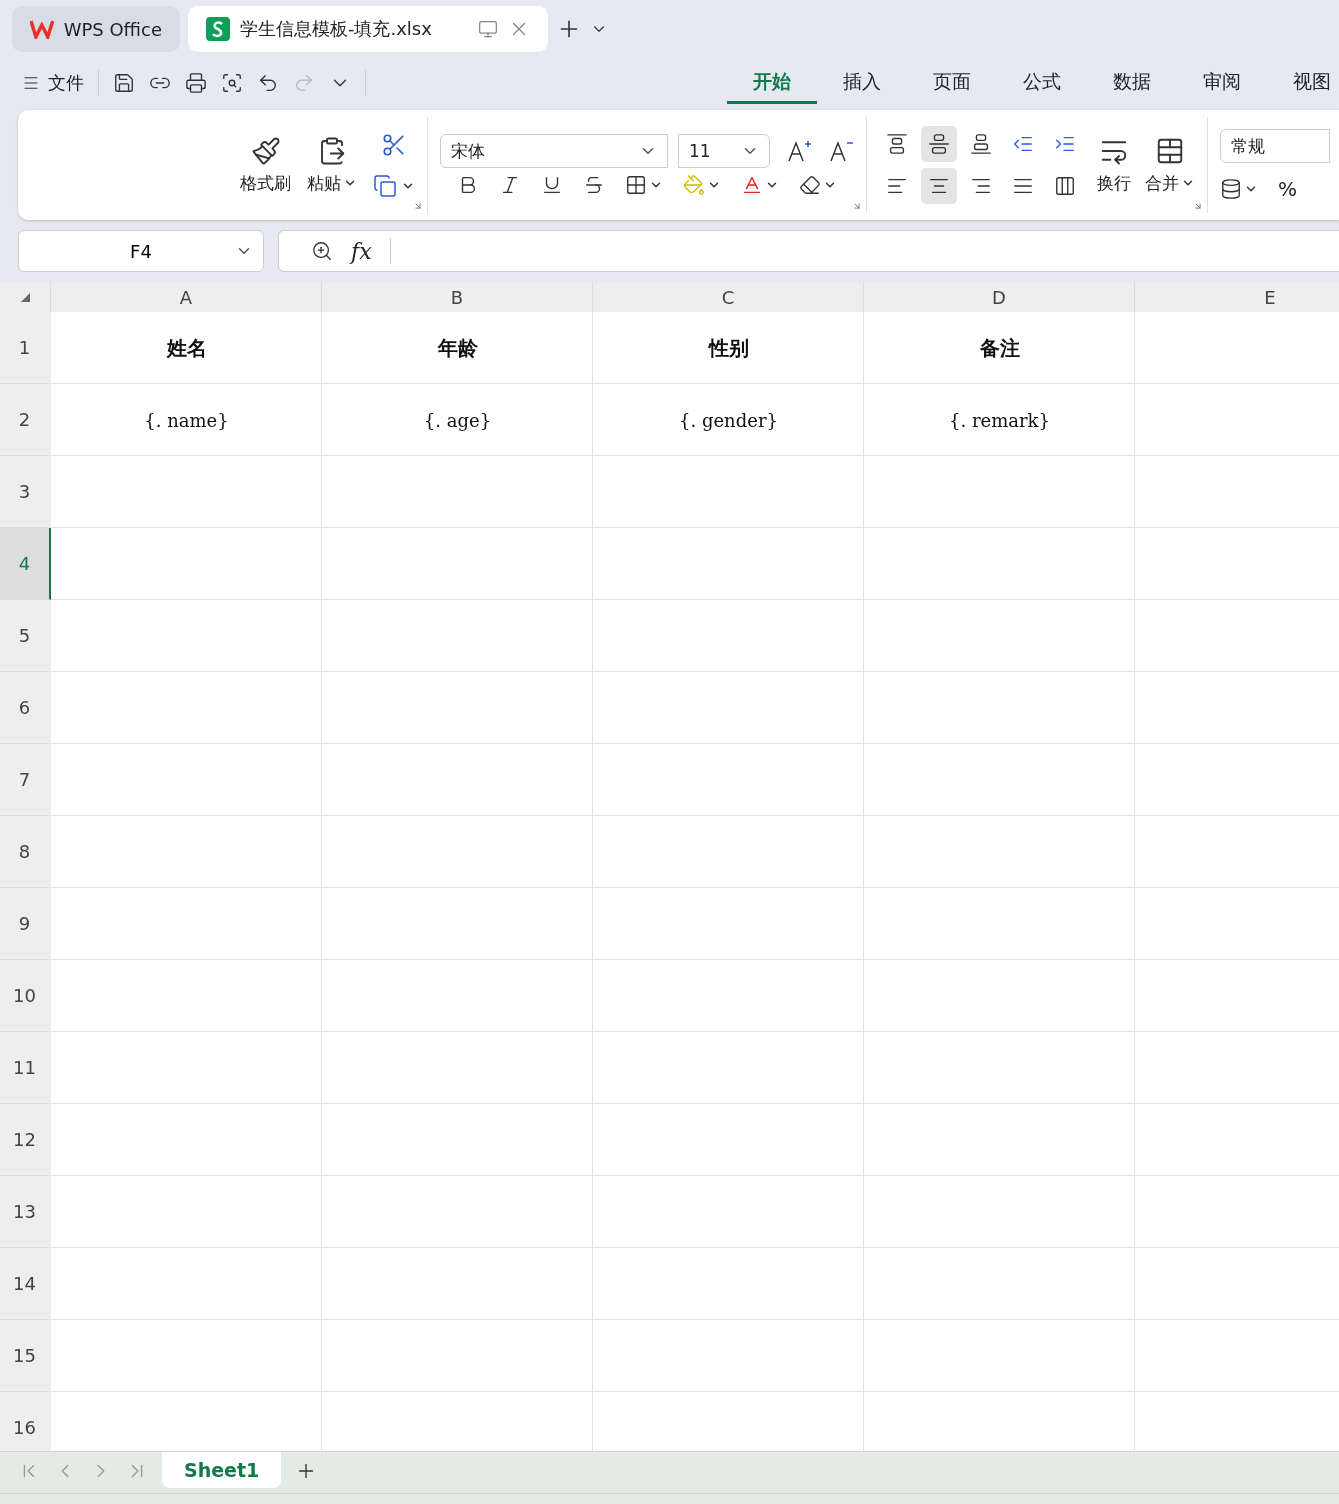  Describe the element at coordinates (457, 297) in the screenshot. I see `column-header: B` at that location.